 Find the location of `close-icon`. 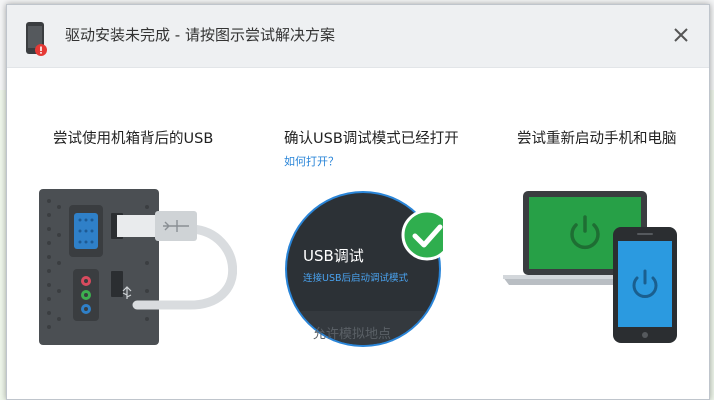

close-icon is located at coordinates (681, 35).